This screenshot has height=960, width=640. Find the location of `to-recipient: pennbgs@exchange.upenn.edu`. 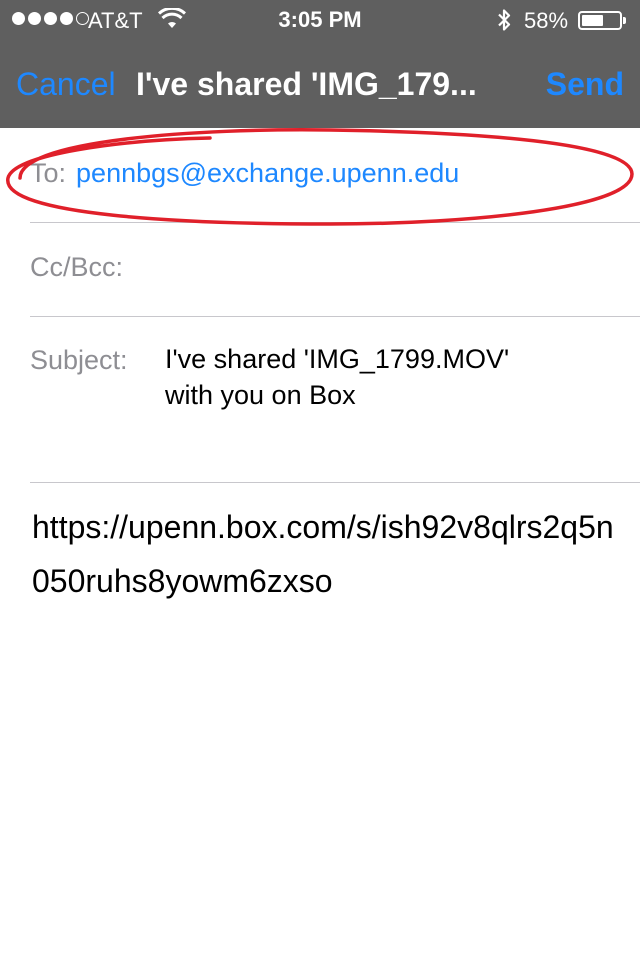

to-recipient: pennbgs@exchange.upenn.edu is located at coordinates (267, 173).